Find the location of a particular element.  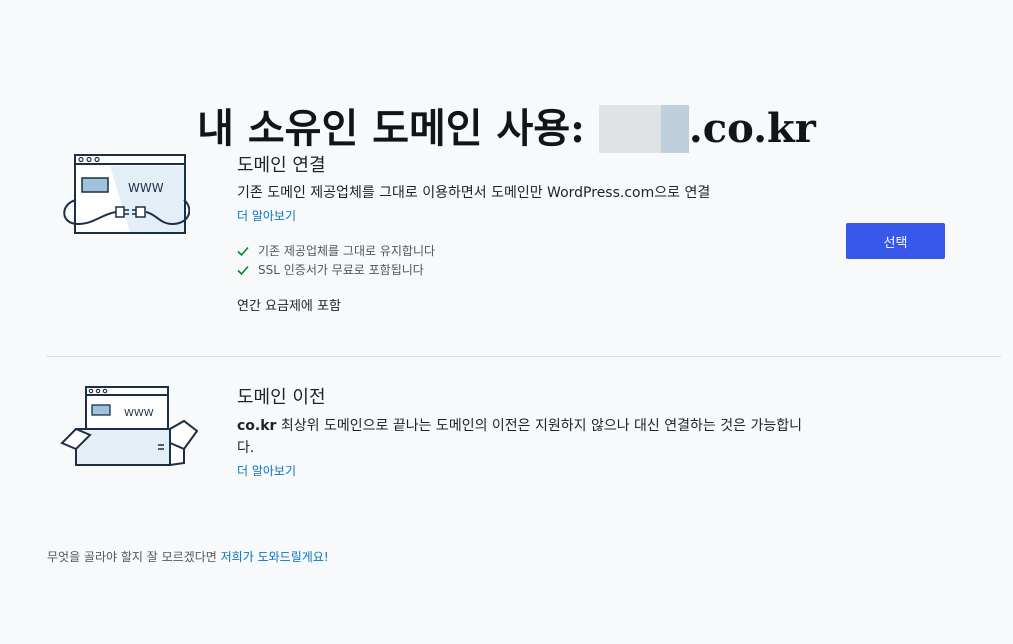

redacted-domain-name is located at coordinates (629, 128).